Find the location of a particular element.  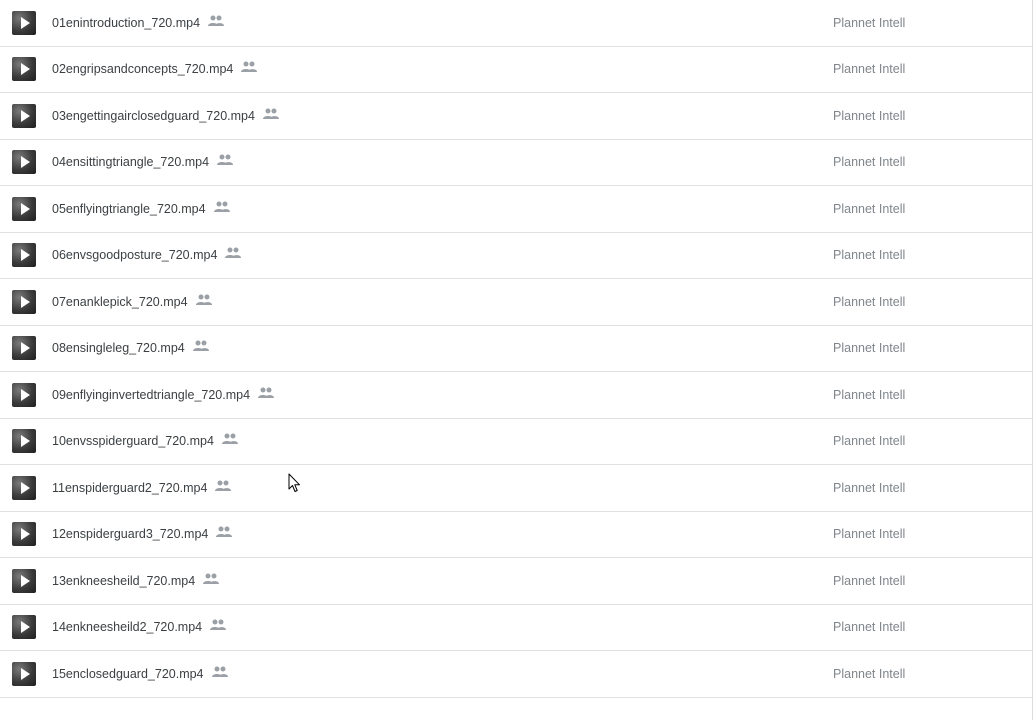

file-name: 02engripsandconcepts_720.mp4 is located at coordinates (155, 69).